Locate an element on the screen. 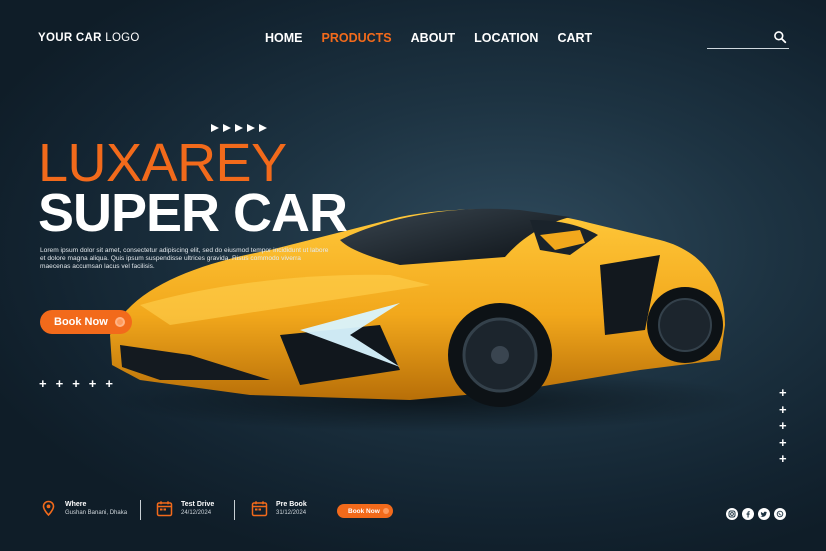  decorative-plus-row: + + + + + is located at coordinates (76, 383).